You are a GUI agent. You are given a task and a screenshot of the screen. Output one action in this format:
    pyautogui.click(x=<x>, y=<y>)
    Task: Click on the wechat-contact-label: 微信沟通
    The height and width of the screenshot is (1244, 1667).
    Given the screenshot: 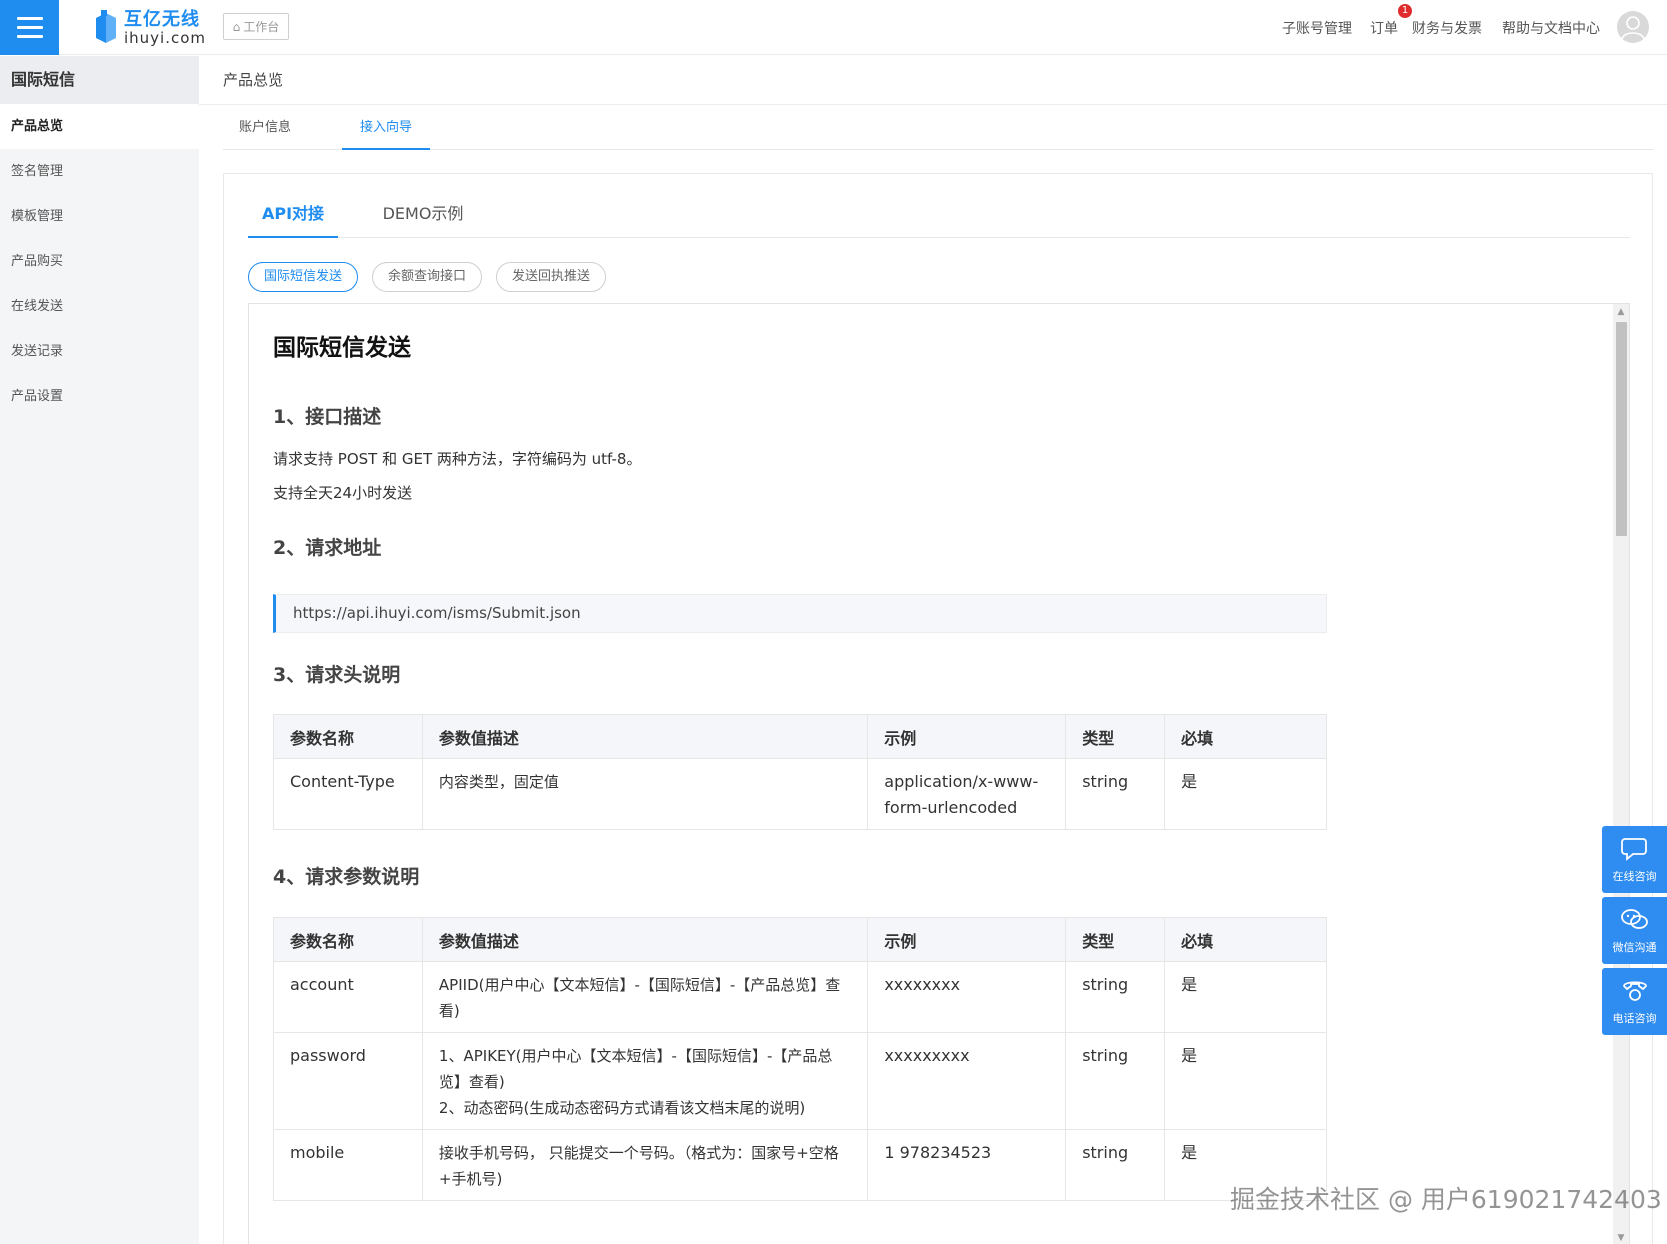 What is the action you would take?
    pyautogui.click(x=1634, y=947)
    